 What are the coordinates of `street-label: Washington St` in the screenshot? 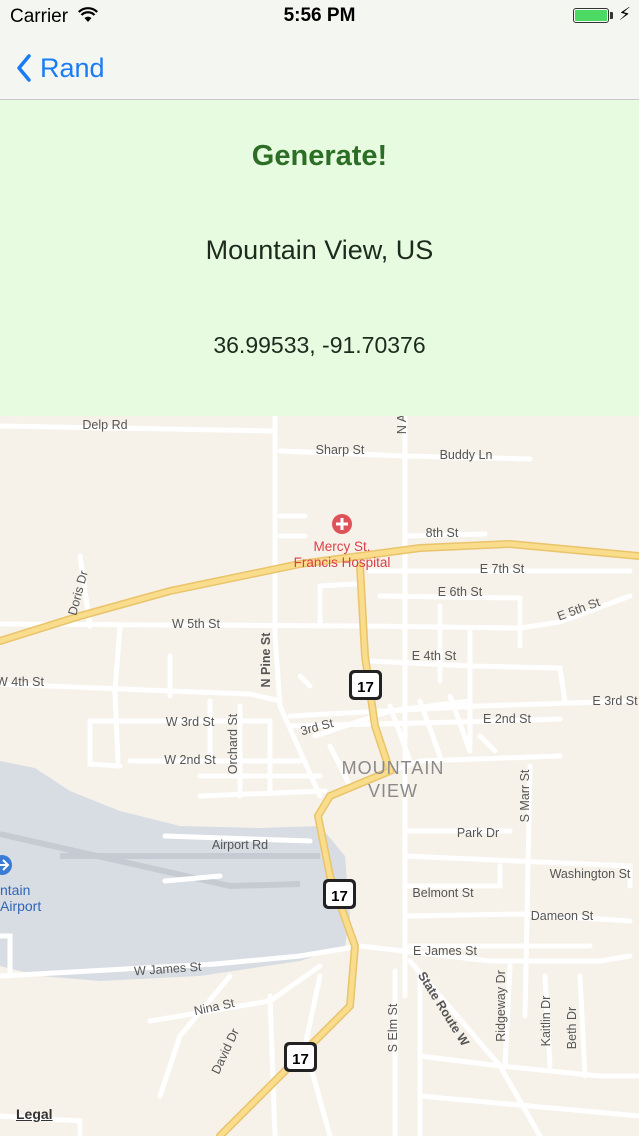 It's located at (590, 874).